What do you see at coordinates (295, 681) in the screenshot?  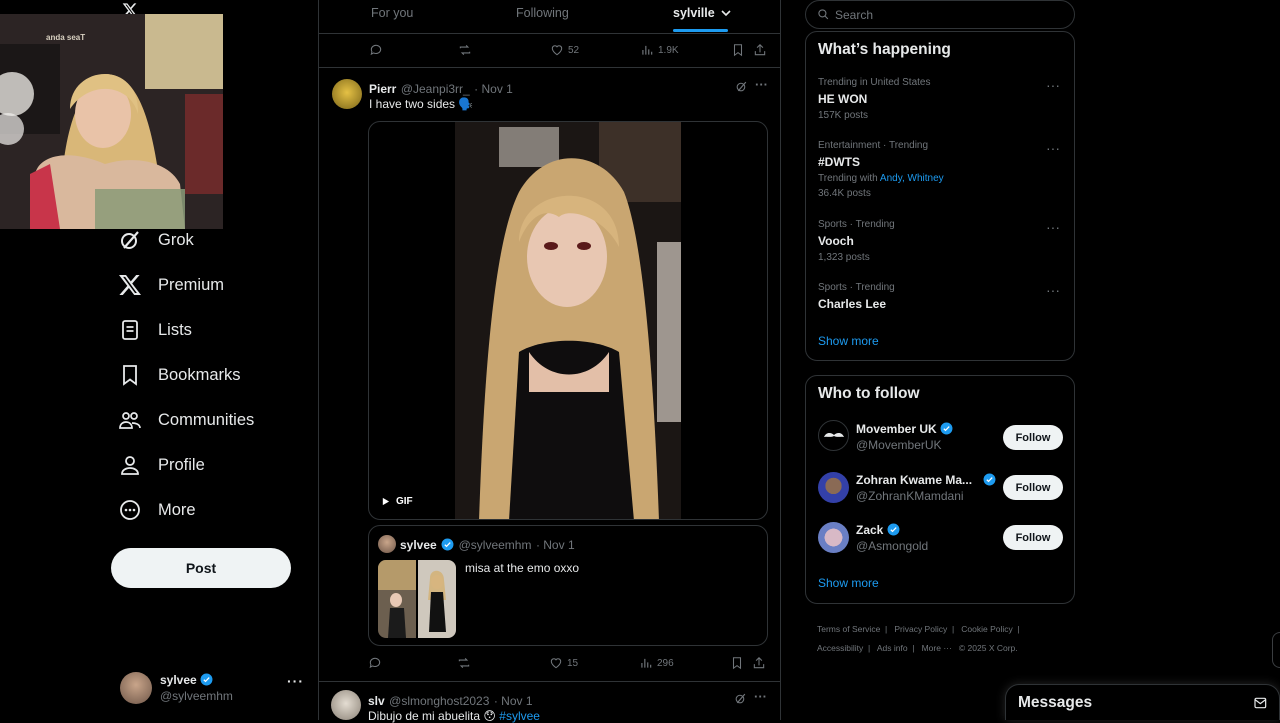 I see `account-more-icon: ···` at bounding box center [295, 681].